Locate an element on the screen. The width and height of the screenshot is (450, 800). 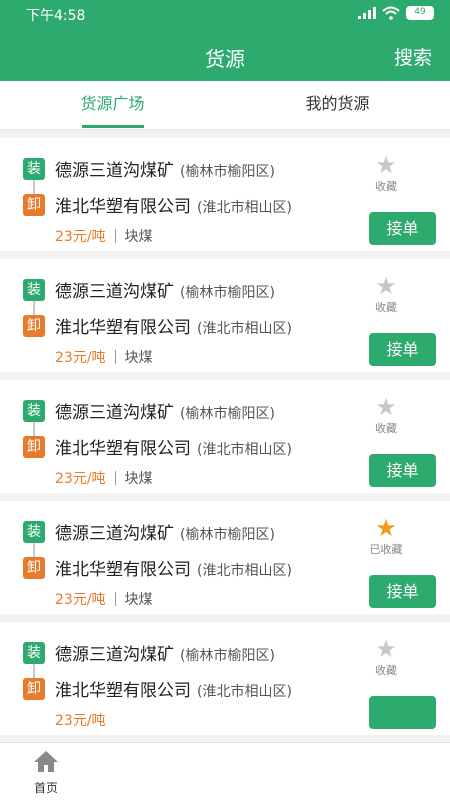
status-icons: 49 is located at coordinates (396, 13).